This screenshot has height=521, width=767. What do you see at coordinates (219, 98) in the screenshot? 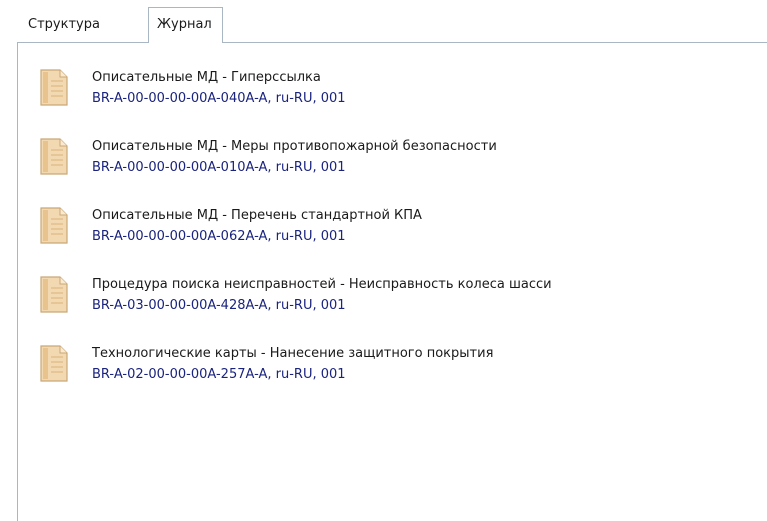
I see `journal-item-code: BR-A-00-00-00-00A-040A-A, ru-RU, 001` at bounding box center [219, 98].